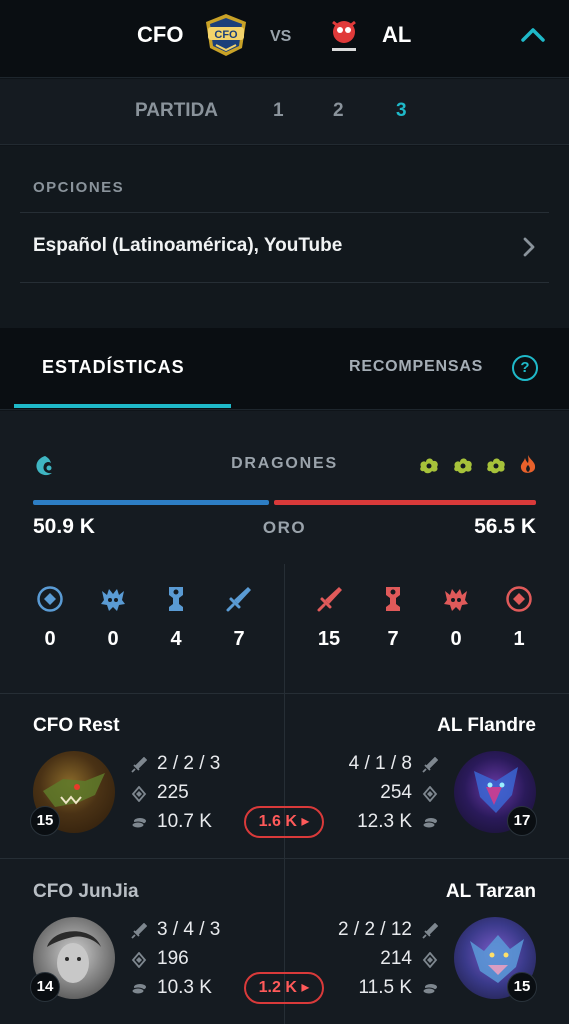 This screenshot has height=1024, width=569. I want to click on chevron-right-icon, so click(529, 247).